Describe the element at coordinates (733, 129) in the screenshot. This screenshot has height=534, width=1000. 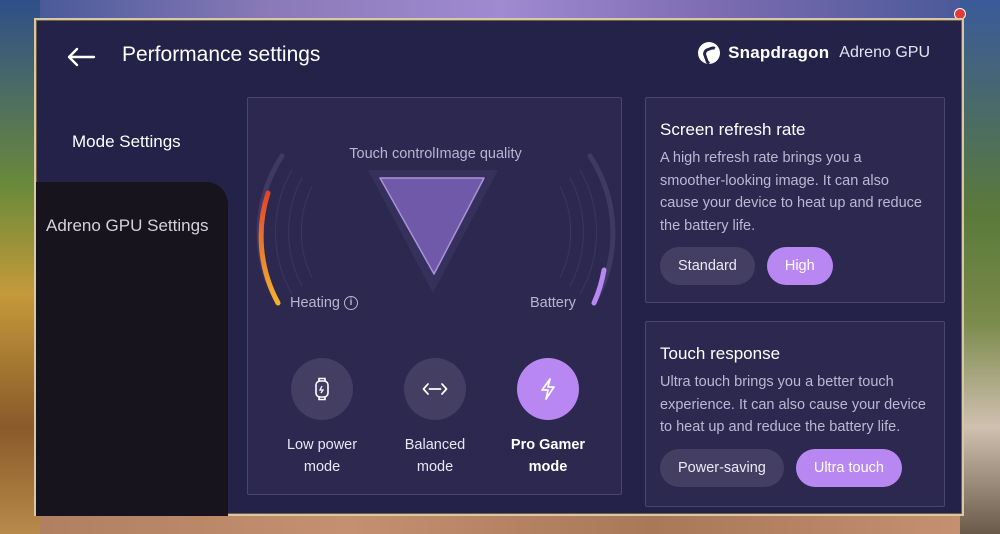
I see `refresh-rate-title: Screen refresh rate` at that location.